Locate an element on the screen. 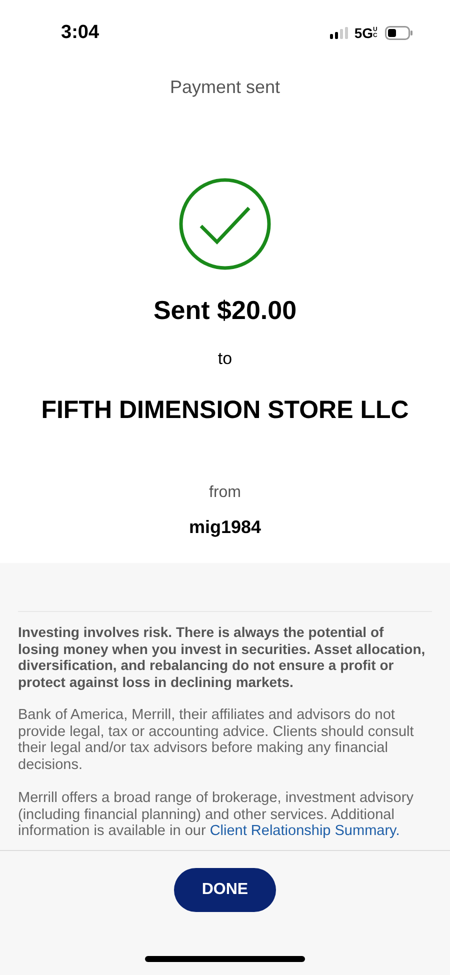 This screenshot has width=450, height=975. to-label: to is located at coordinates (225, 359).